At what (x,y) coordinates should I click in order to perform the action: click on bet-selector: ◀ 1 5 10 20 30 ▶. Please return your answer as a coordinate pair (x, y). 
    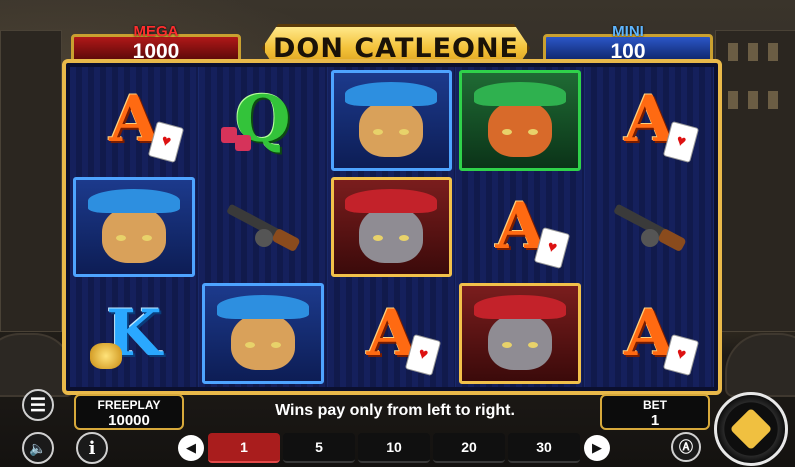
    Looking at the image, I should click on (404, 448).